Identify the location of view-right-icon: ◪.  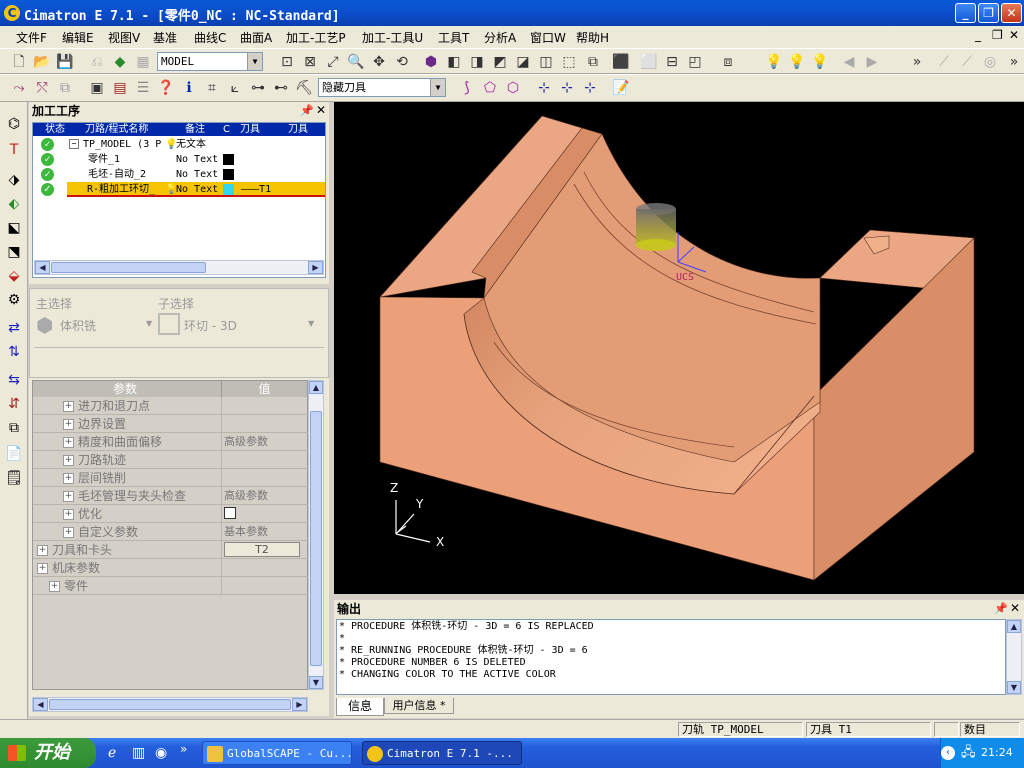
(523, 62).